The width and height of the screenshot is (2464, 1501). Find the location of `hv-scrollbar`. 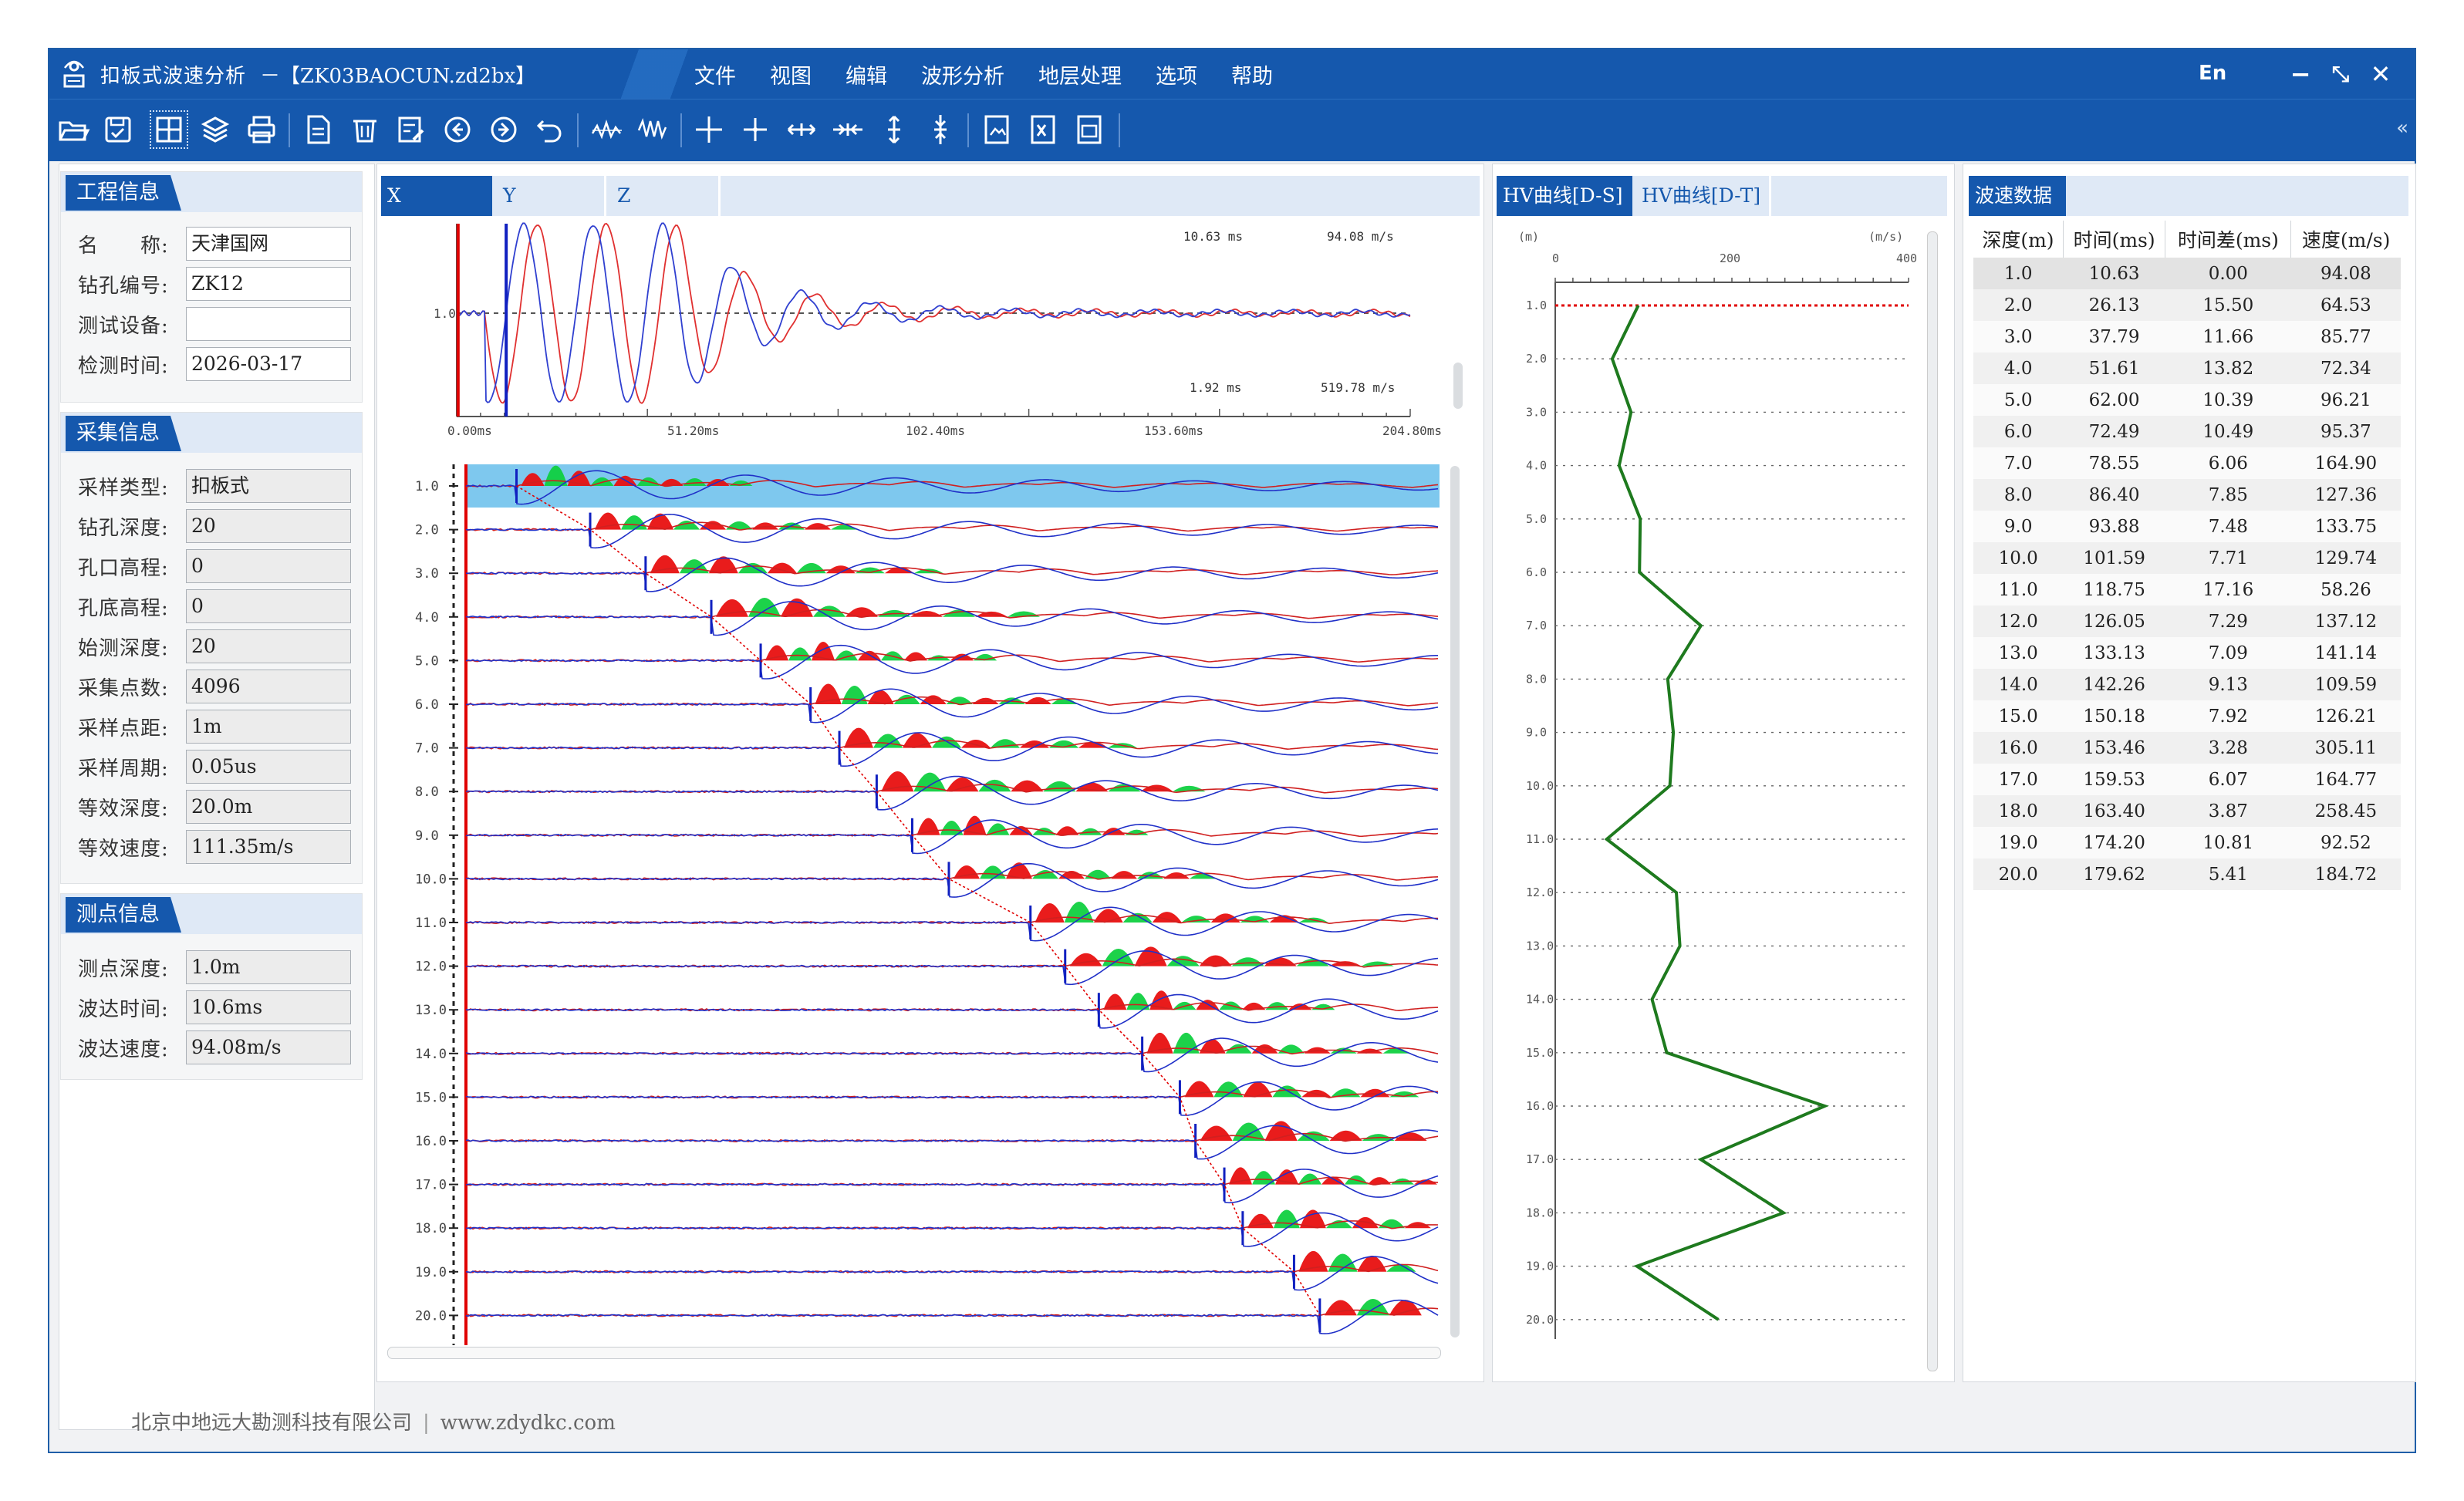

hv-scrollbar is located at coordinates (1933, 801).